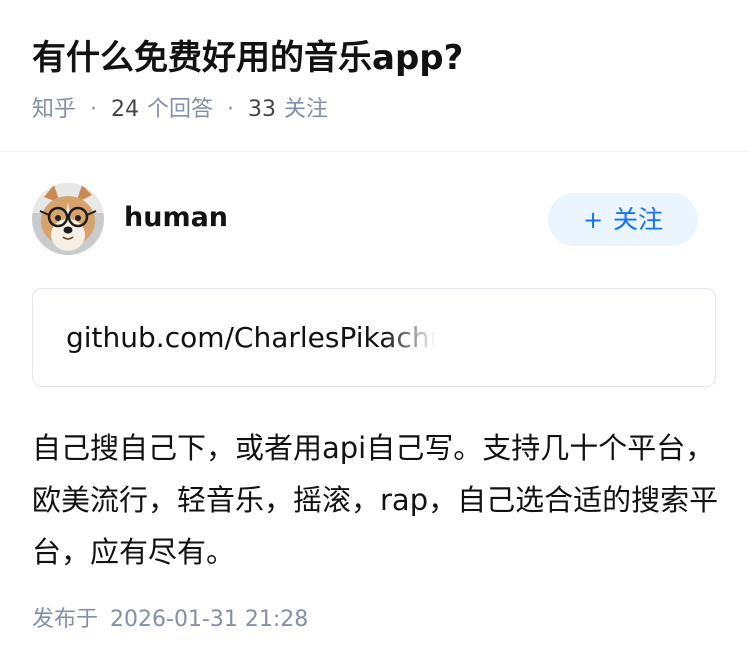 This screenshot has height=672, width=750. Describe the element at coordinates (209, 619) in the screenshot. I see `publish-time: 2026-01-31 21:28` at that location.